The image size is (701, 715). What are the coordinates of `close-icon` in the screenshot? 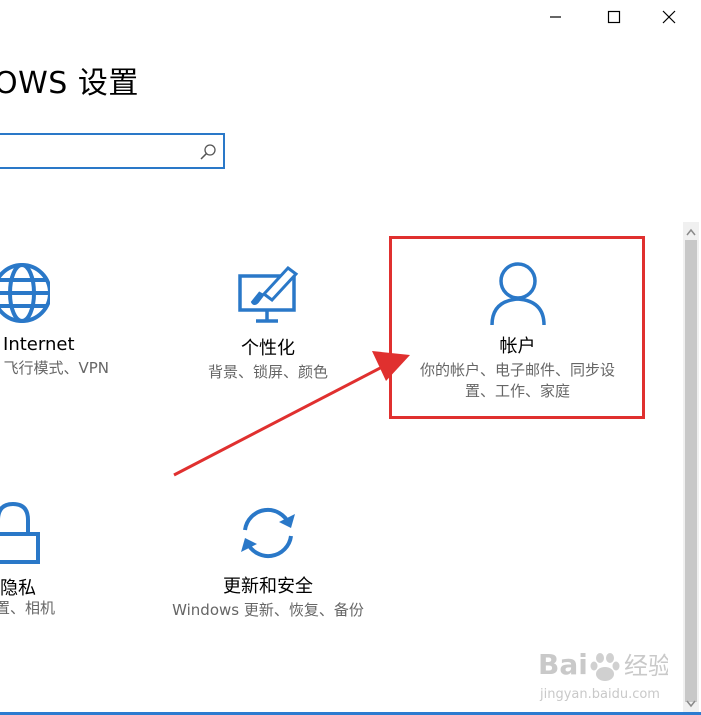 It's located at (669, 17).